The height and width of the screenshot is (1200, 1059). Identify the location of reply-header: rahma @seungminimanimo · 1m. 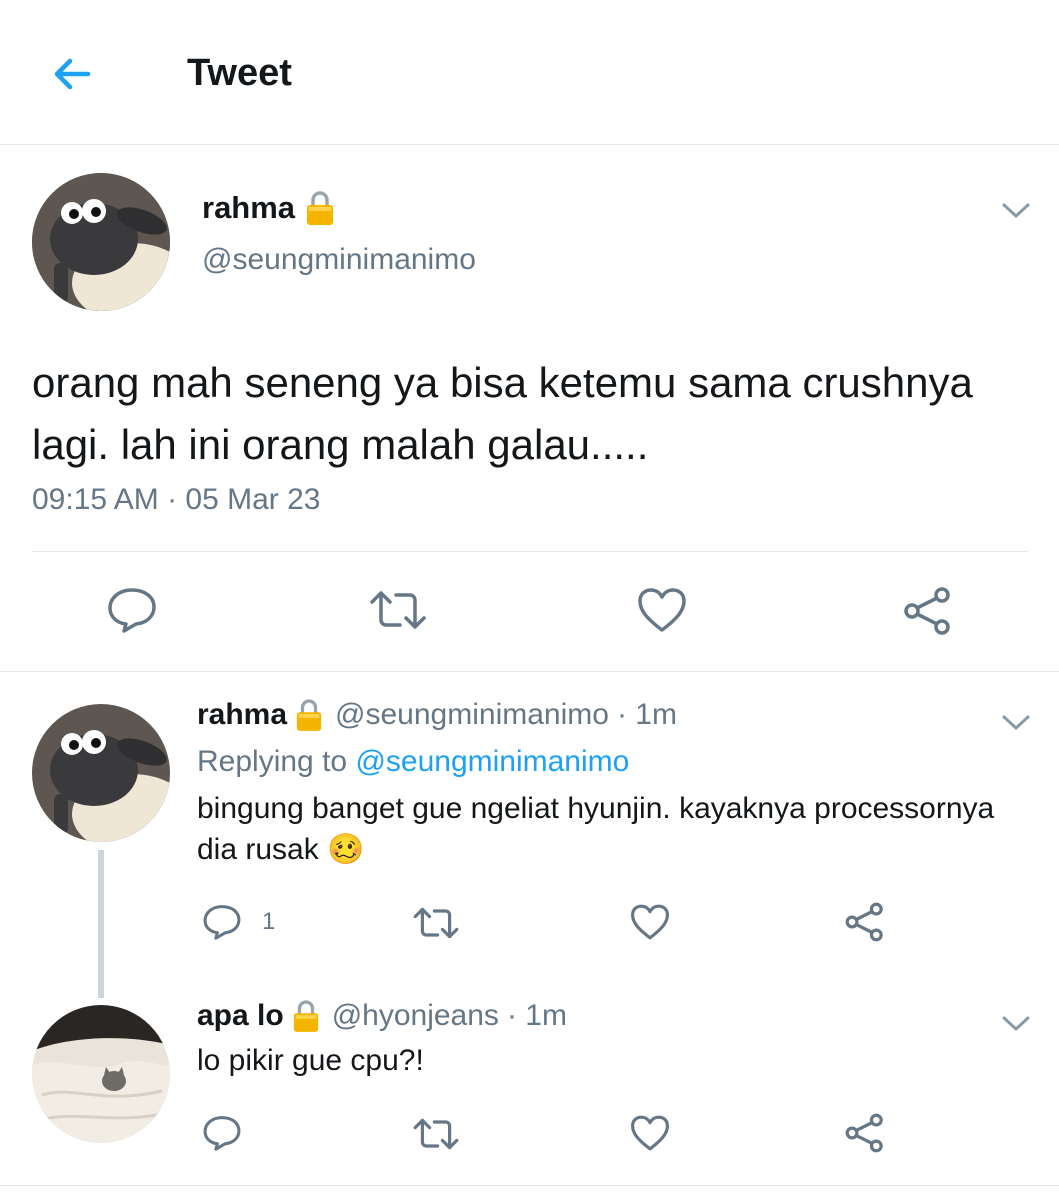
(437, 715).